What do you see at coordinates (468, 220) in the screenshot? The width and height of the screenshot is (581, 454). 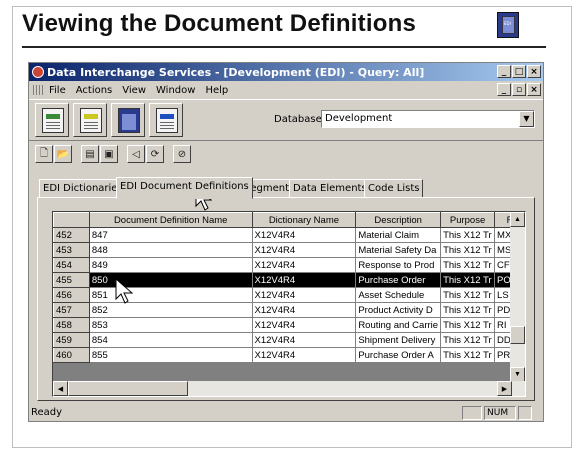 I see `column-header-purpose: Purpose` at bounding box center [468, 220].